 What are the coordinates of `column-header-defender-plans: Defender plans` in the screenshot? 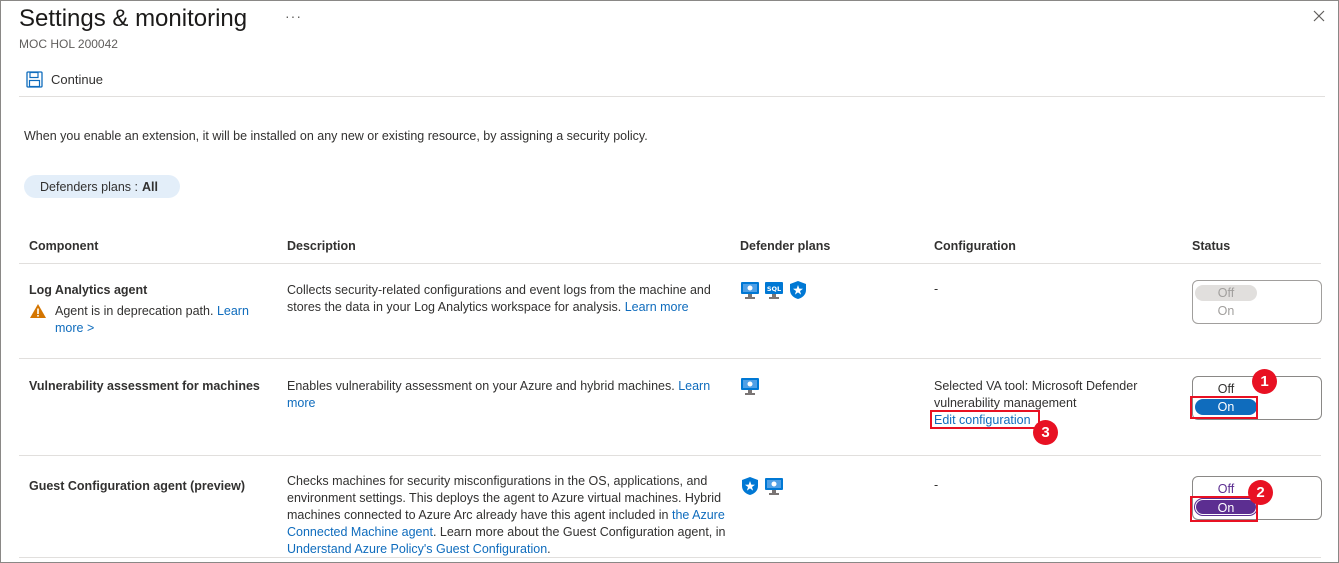 It's located at (785, 246).